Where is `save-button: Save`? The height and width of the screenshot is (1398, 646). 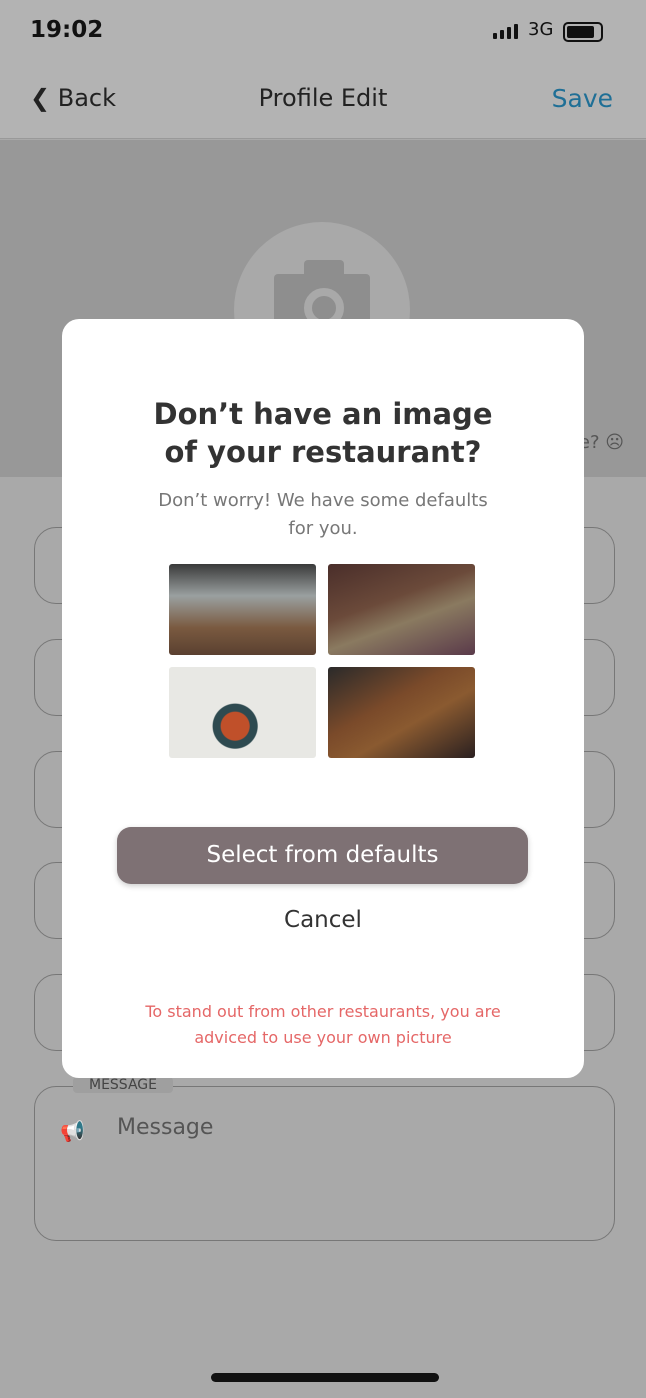 save-button: Save is located at coordinates (582, 98).